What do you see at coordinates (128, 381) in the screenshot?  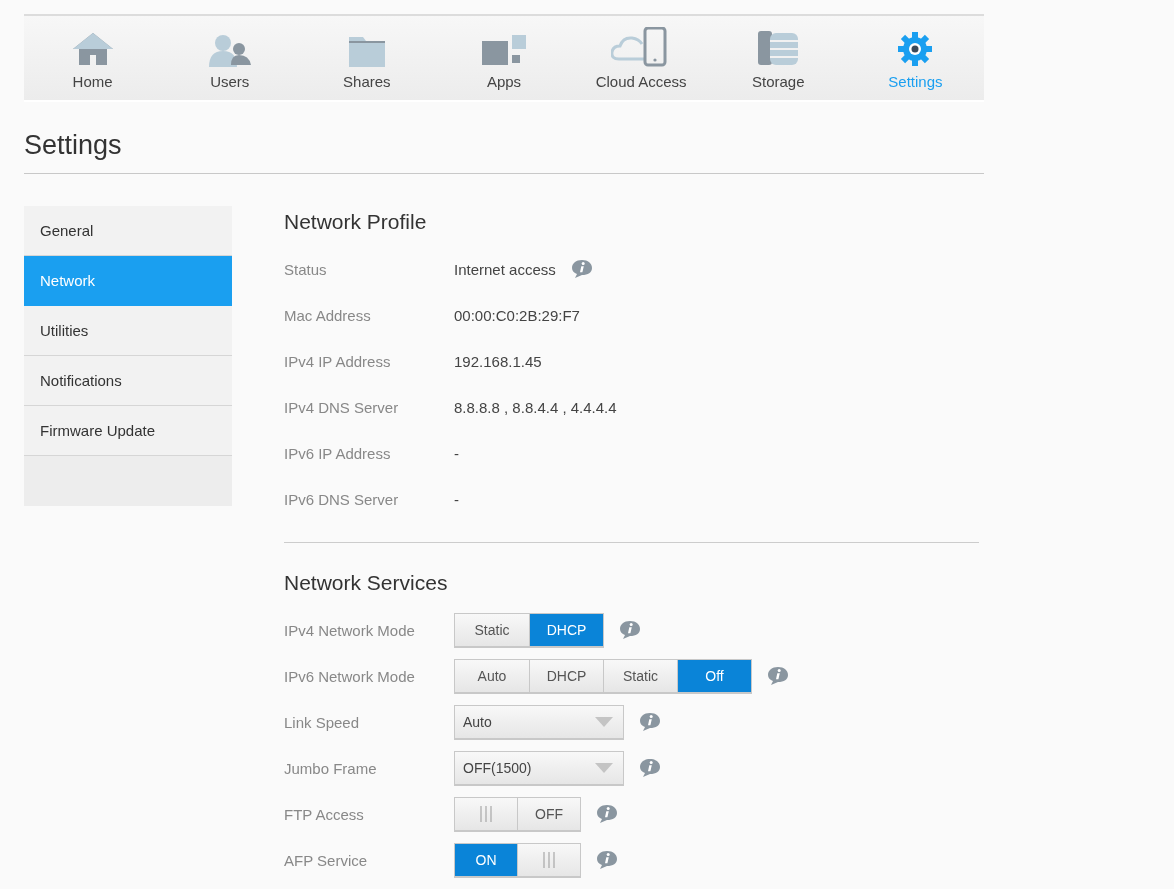 I see `sidebar-item: Notifications` at bounding box center [128, 381].